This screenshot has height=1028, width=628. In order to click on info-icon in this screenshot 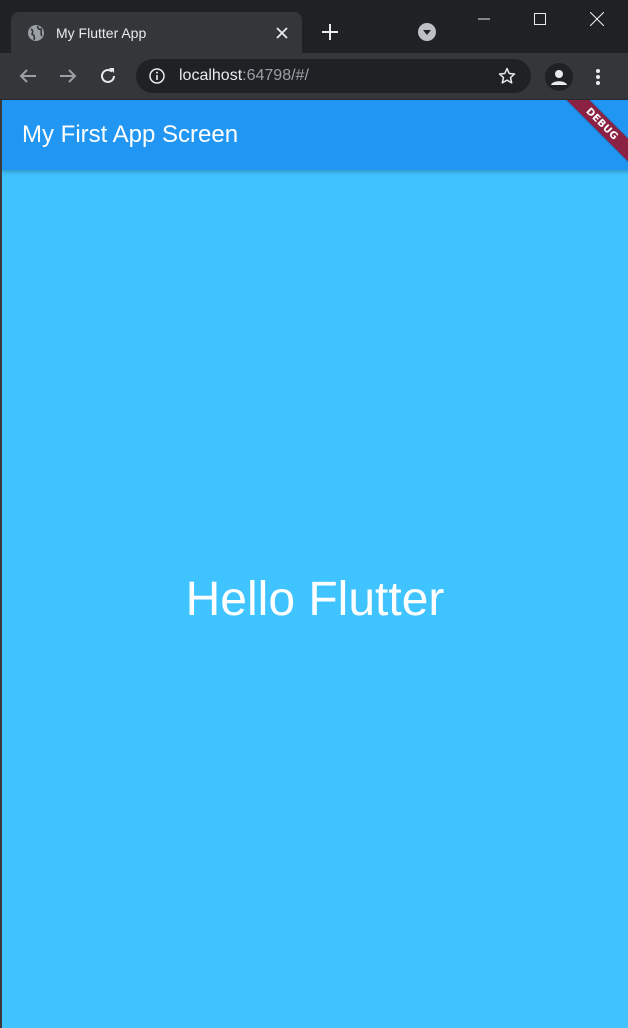, I will do `click(157, 76)`.